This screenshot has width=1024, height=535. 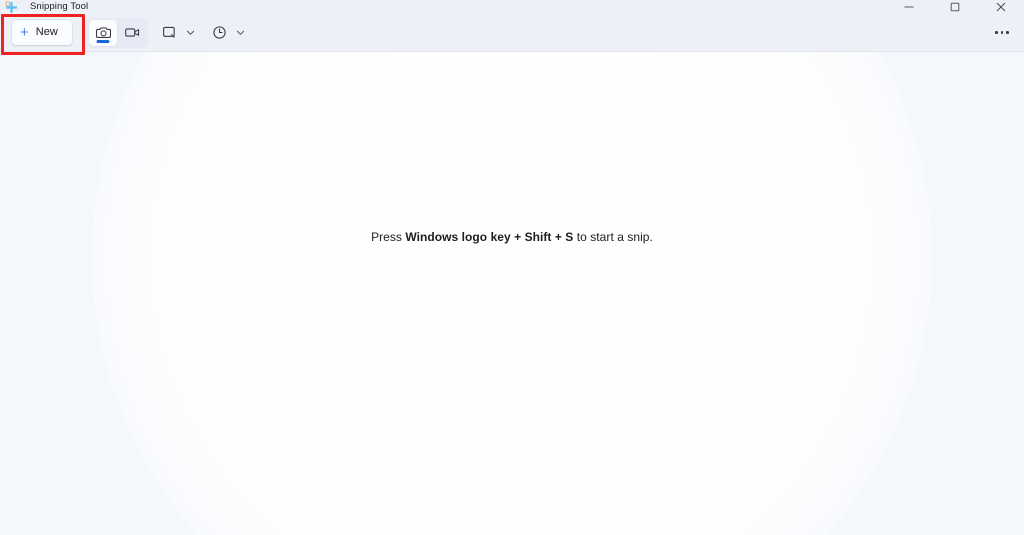 I want to click on hint-suffix: to start a snip., so click(x=613, y=237).